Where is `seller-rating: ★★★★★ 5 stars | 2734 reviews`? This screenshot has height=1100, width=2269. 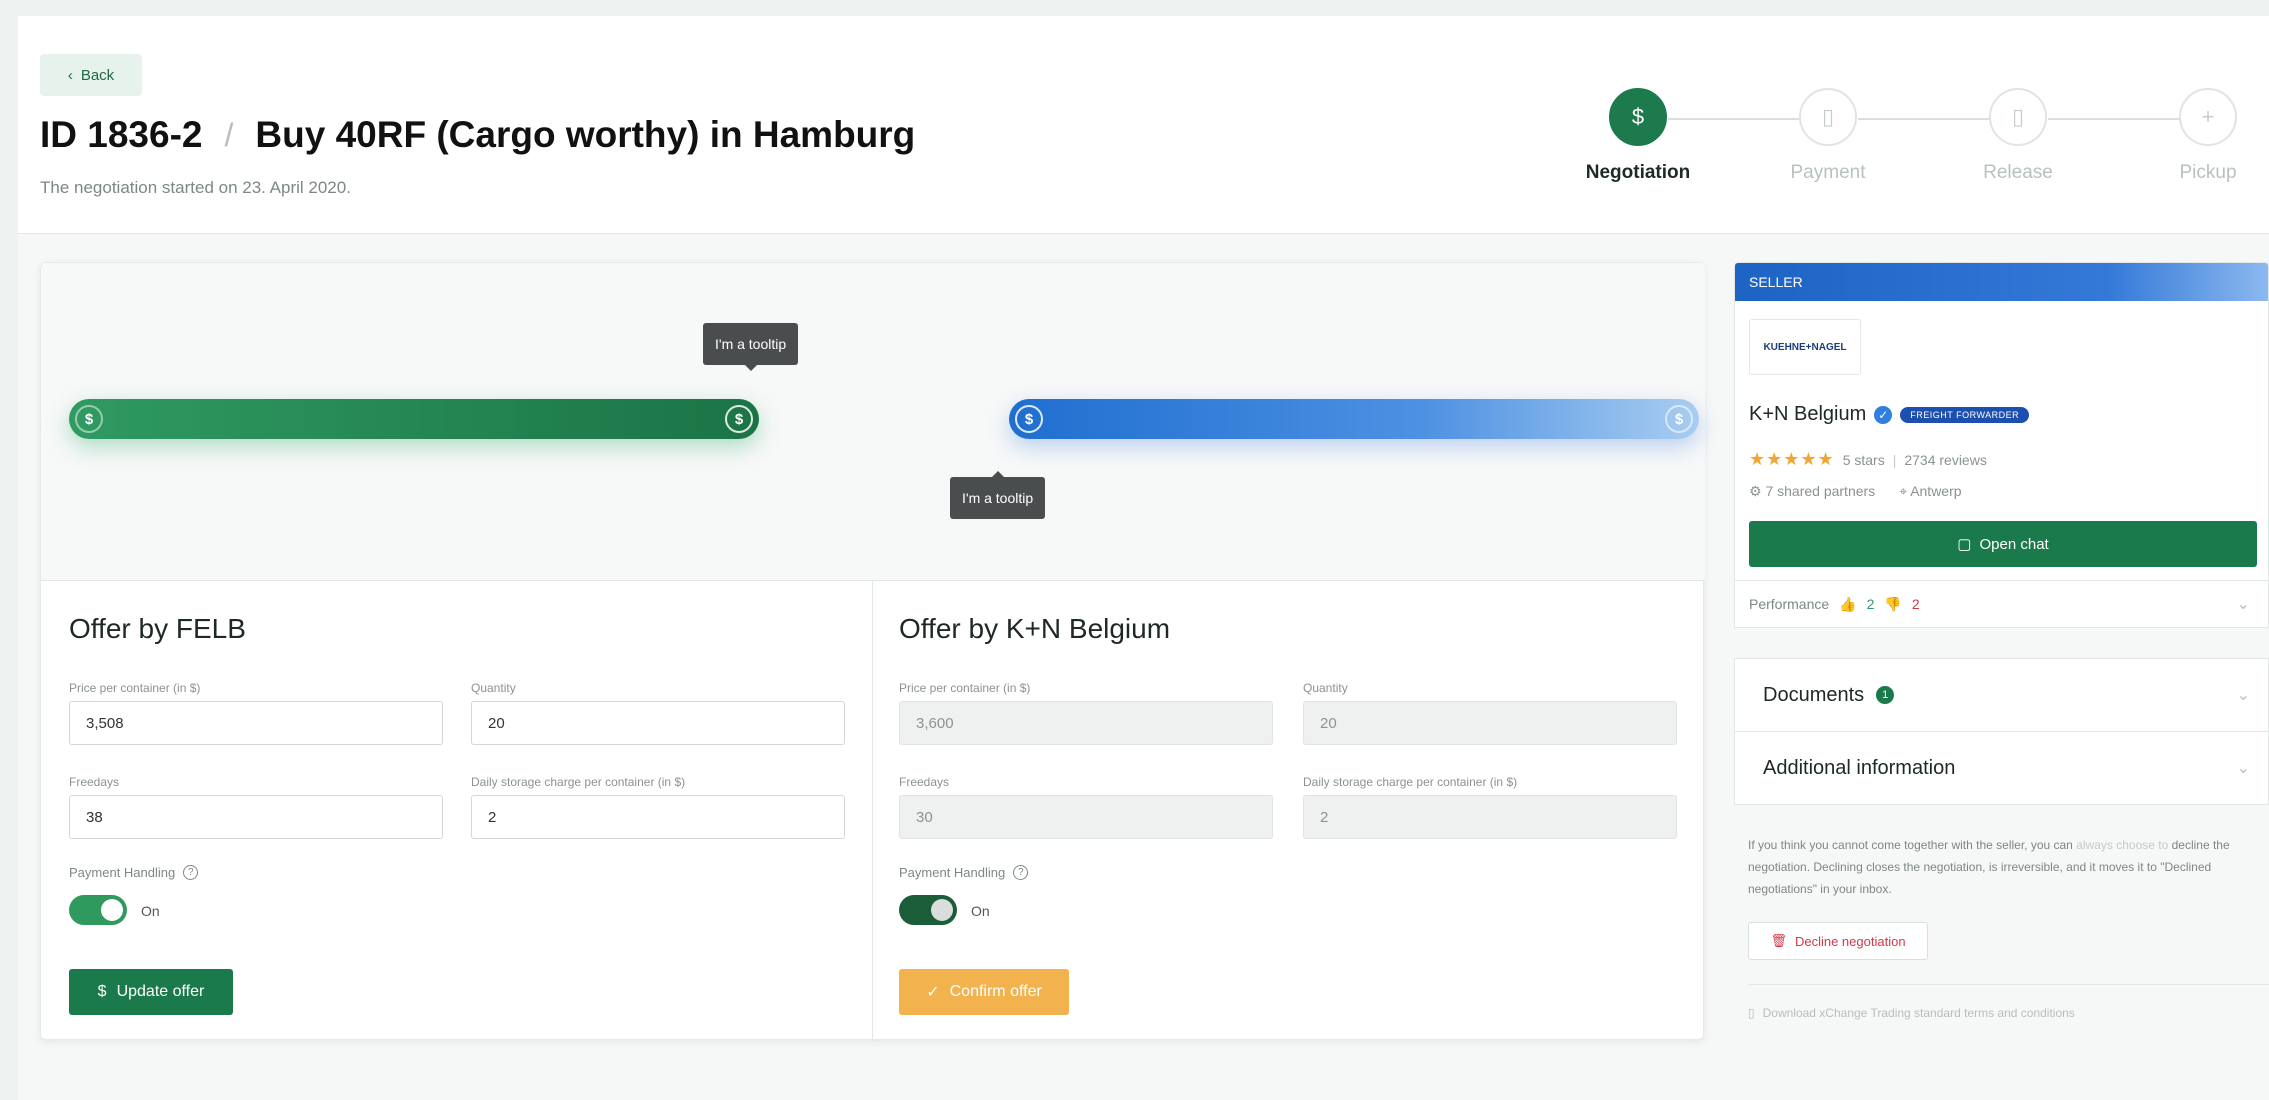 seller-rating: ★★★★★ 5 stars | 2734 reviews is located at coordinates (1868, 459).